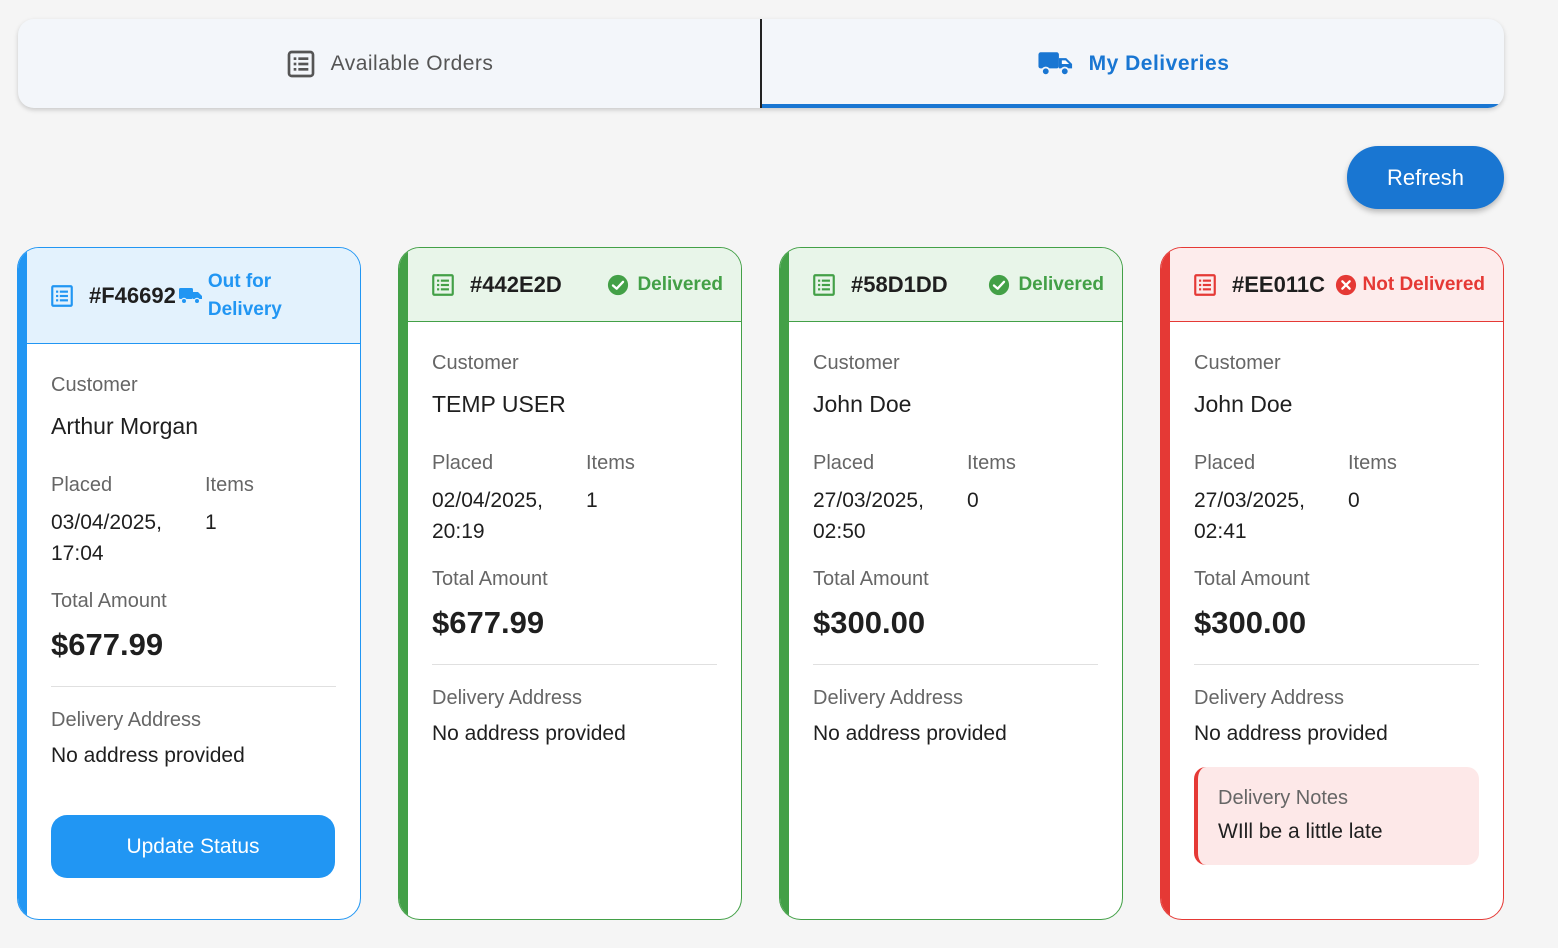  What do you see at coordinates (487, 500) in the screenshot?
I see `placed-date: 02/04/2025,` at bounding box center [487, 500].